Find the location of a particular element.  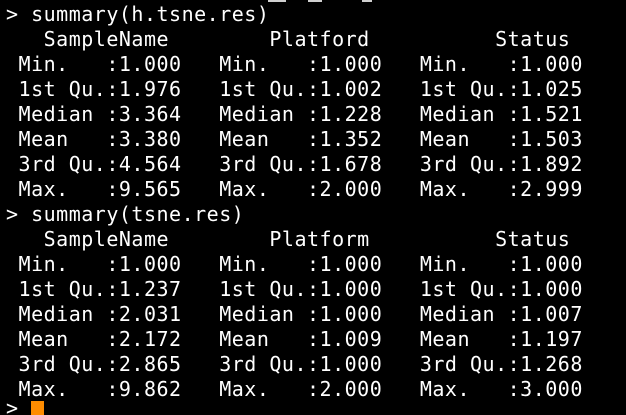

summary-row: Max. :9.862 Max. :2.000 Max. :3.000 is located at coordinates (307, 389).